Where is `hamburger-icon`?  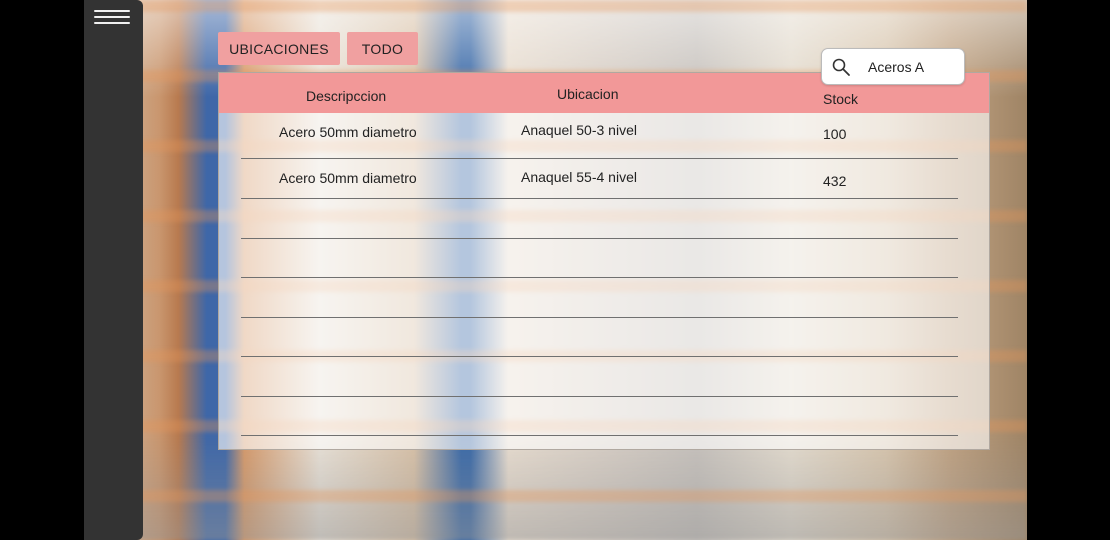 hamburger-icon is located at coordinates (112, 18).